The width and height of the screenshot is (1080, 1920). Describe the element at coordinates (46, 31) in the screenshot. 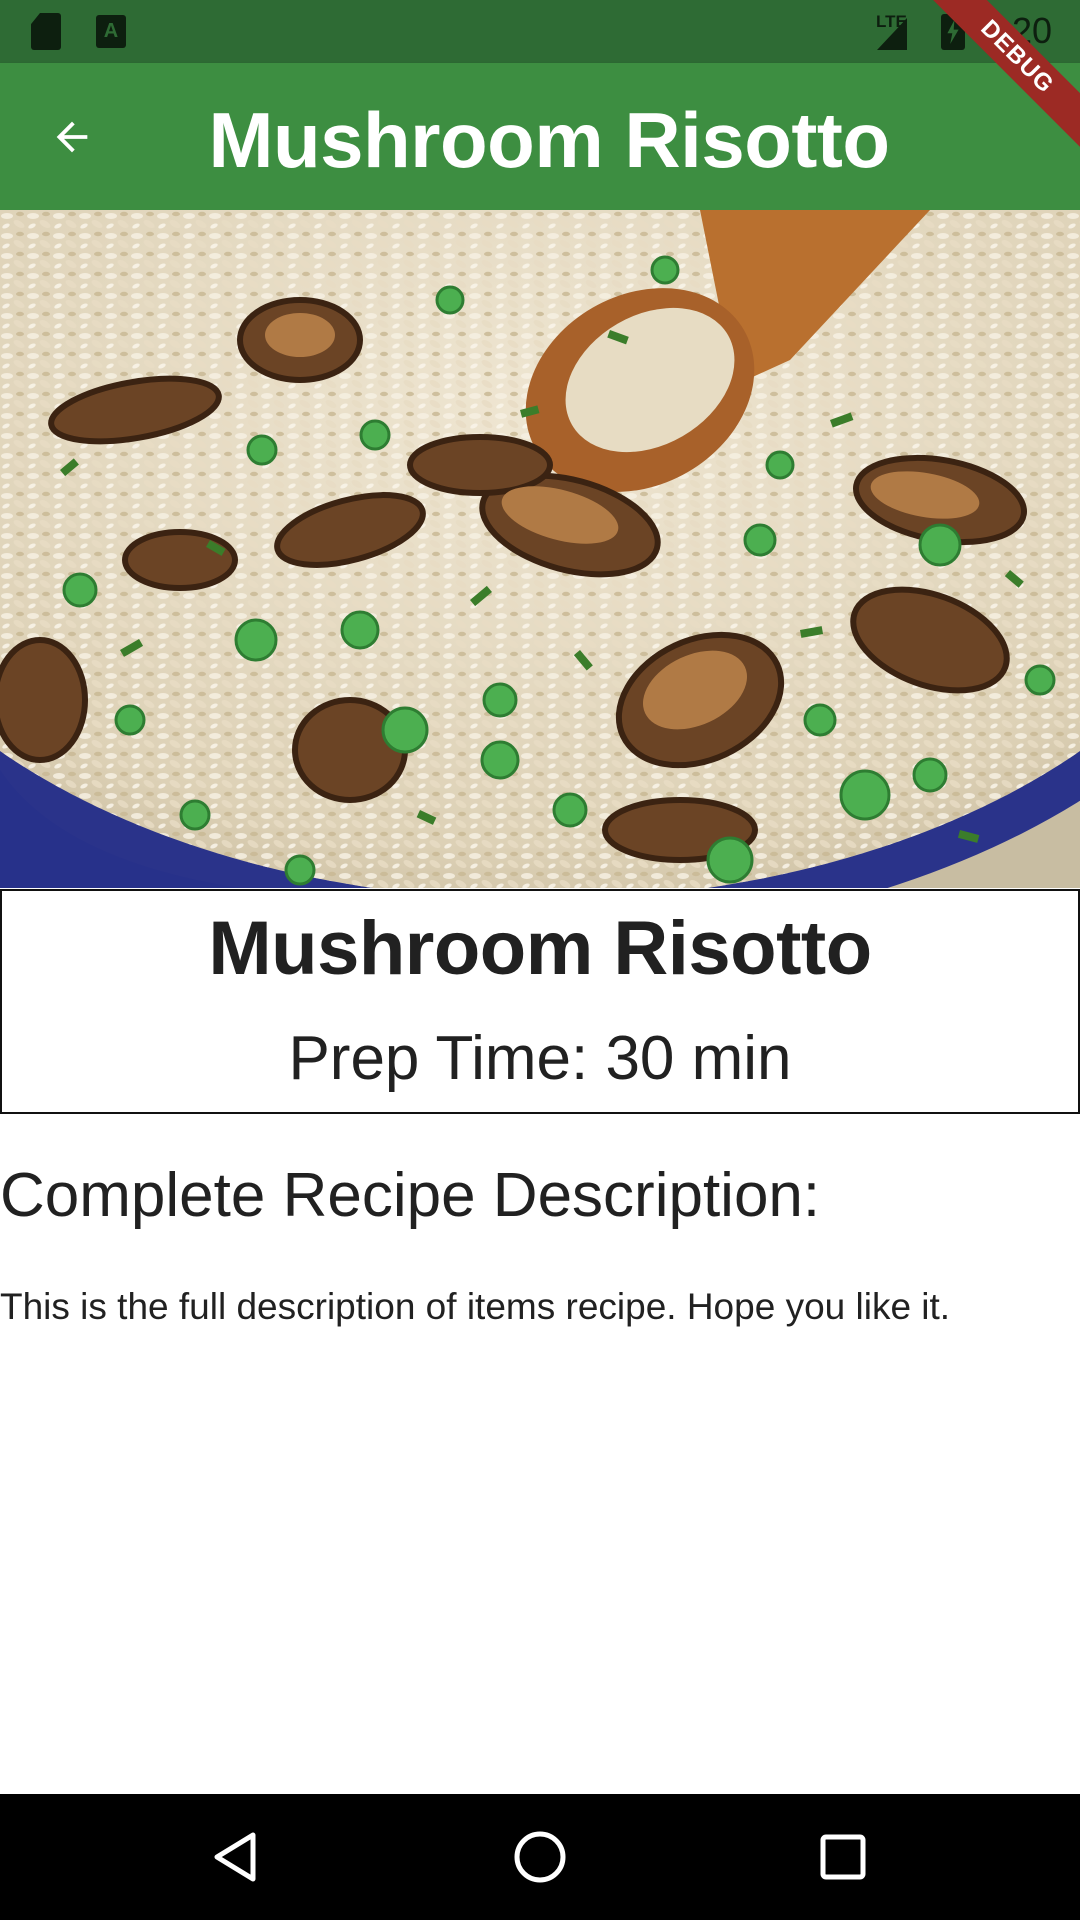

I see `sd-card-icon` at that location.